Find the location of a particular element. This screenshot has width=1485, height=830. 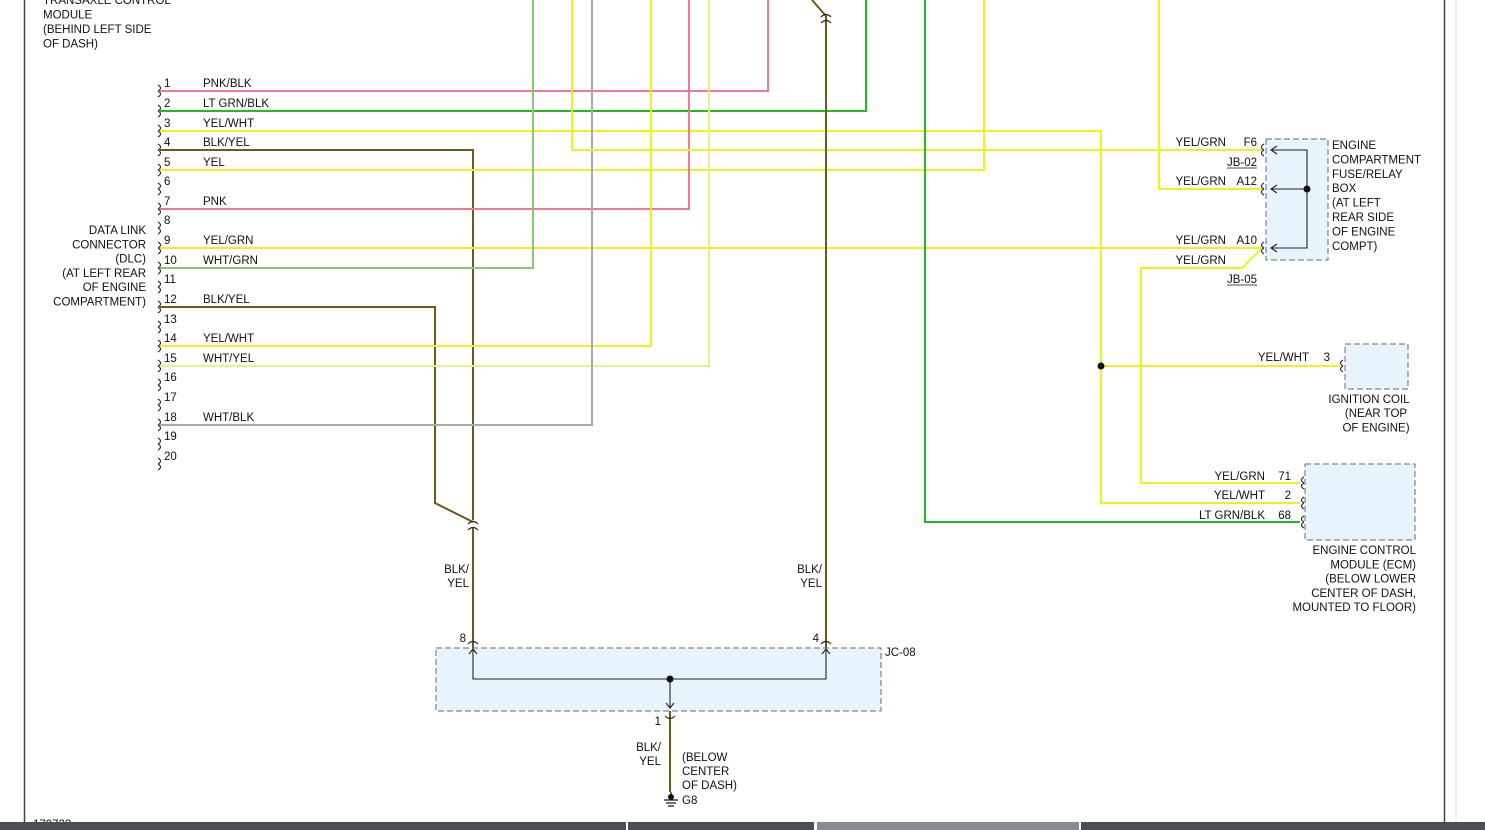

ground-location-label: OF DASH) is located at coordinates (709, 786).